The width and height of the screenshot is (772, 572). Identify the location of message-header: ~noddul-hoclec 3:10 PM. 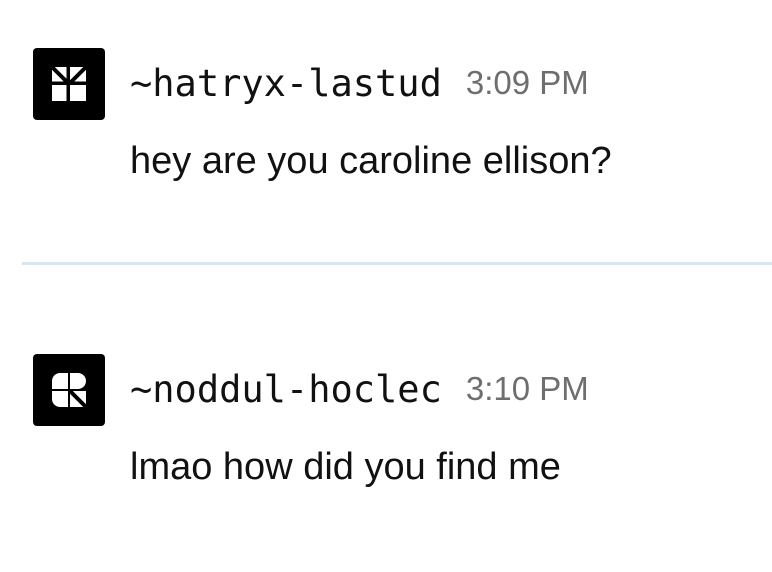
(359, 389).